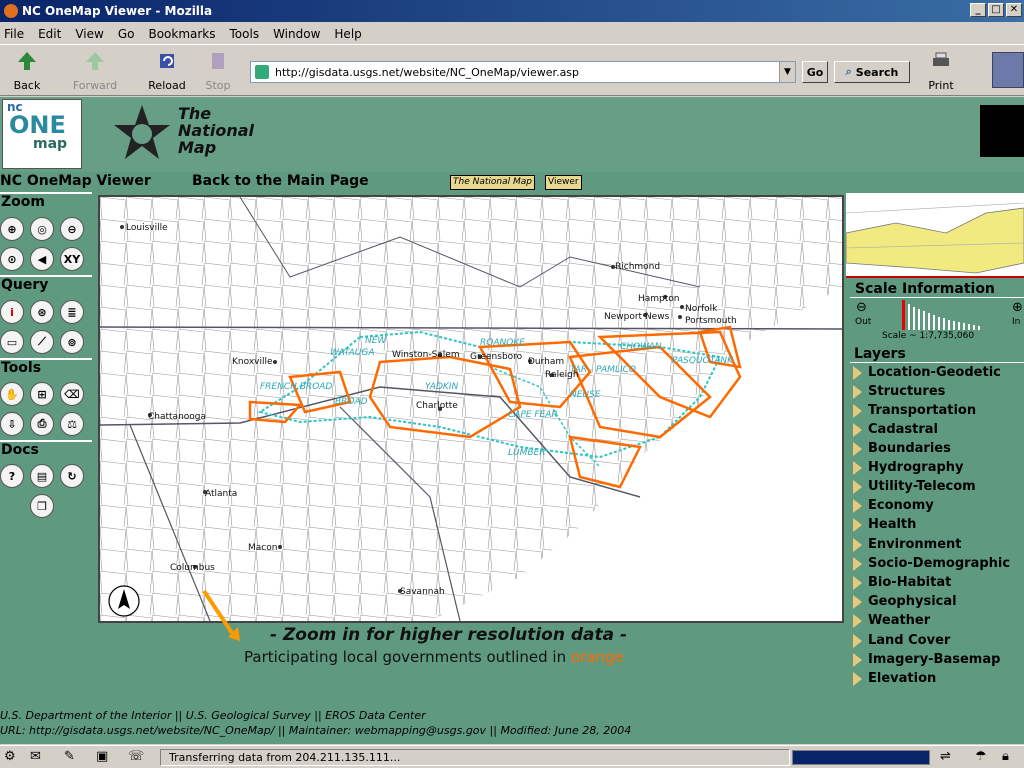 Image resolution: width=1024 pixels, height=768 pixels. I want to click on overview-map, so click(934, 235).